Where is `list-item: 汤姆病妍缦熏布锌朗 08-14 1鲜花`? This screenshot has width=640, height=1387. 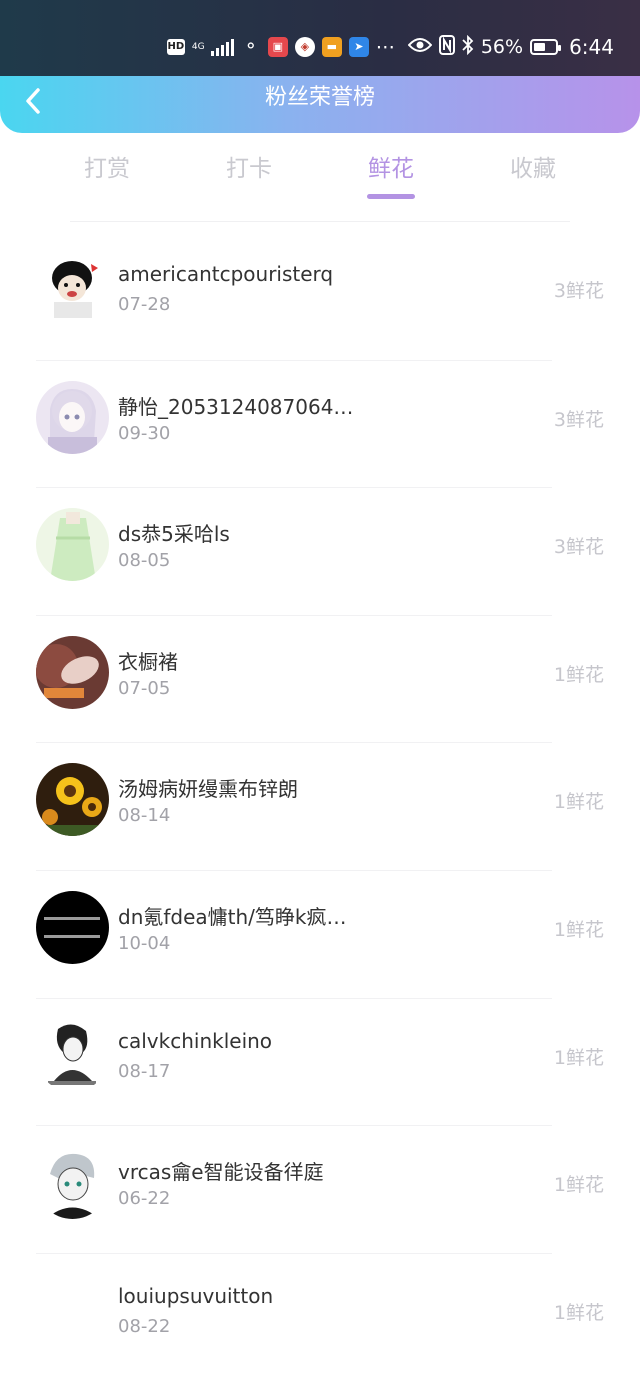 list-item: 汤姆病妍缦熏布锌朗 08-14 1鲜花 is located at coordinates (320, 806).